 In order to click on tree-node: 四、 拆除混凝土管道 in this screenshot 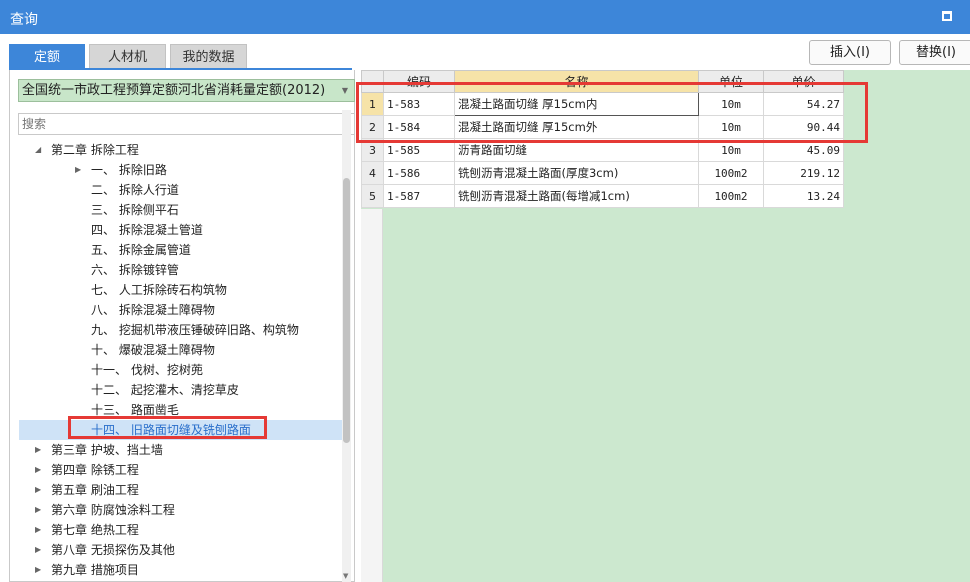, I will do `click(180, 230)`.